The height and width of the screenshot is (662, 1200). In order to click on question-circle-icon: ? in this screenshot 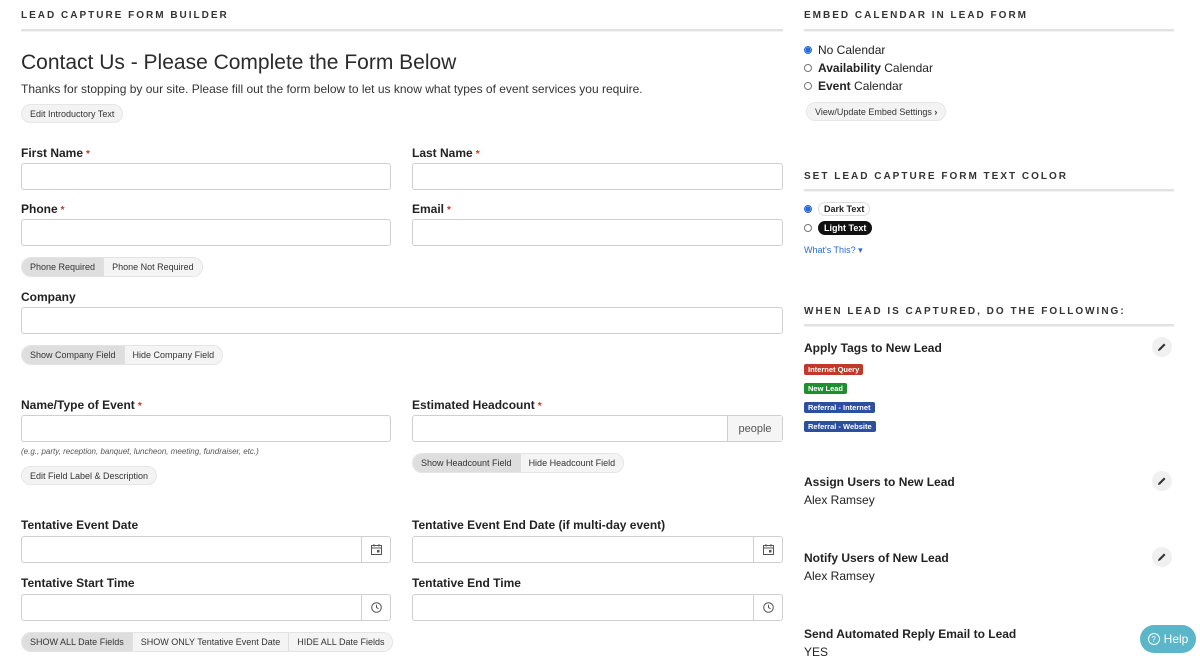, I will do `click(1153, 639)`.